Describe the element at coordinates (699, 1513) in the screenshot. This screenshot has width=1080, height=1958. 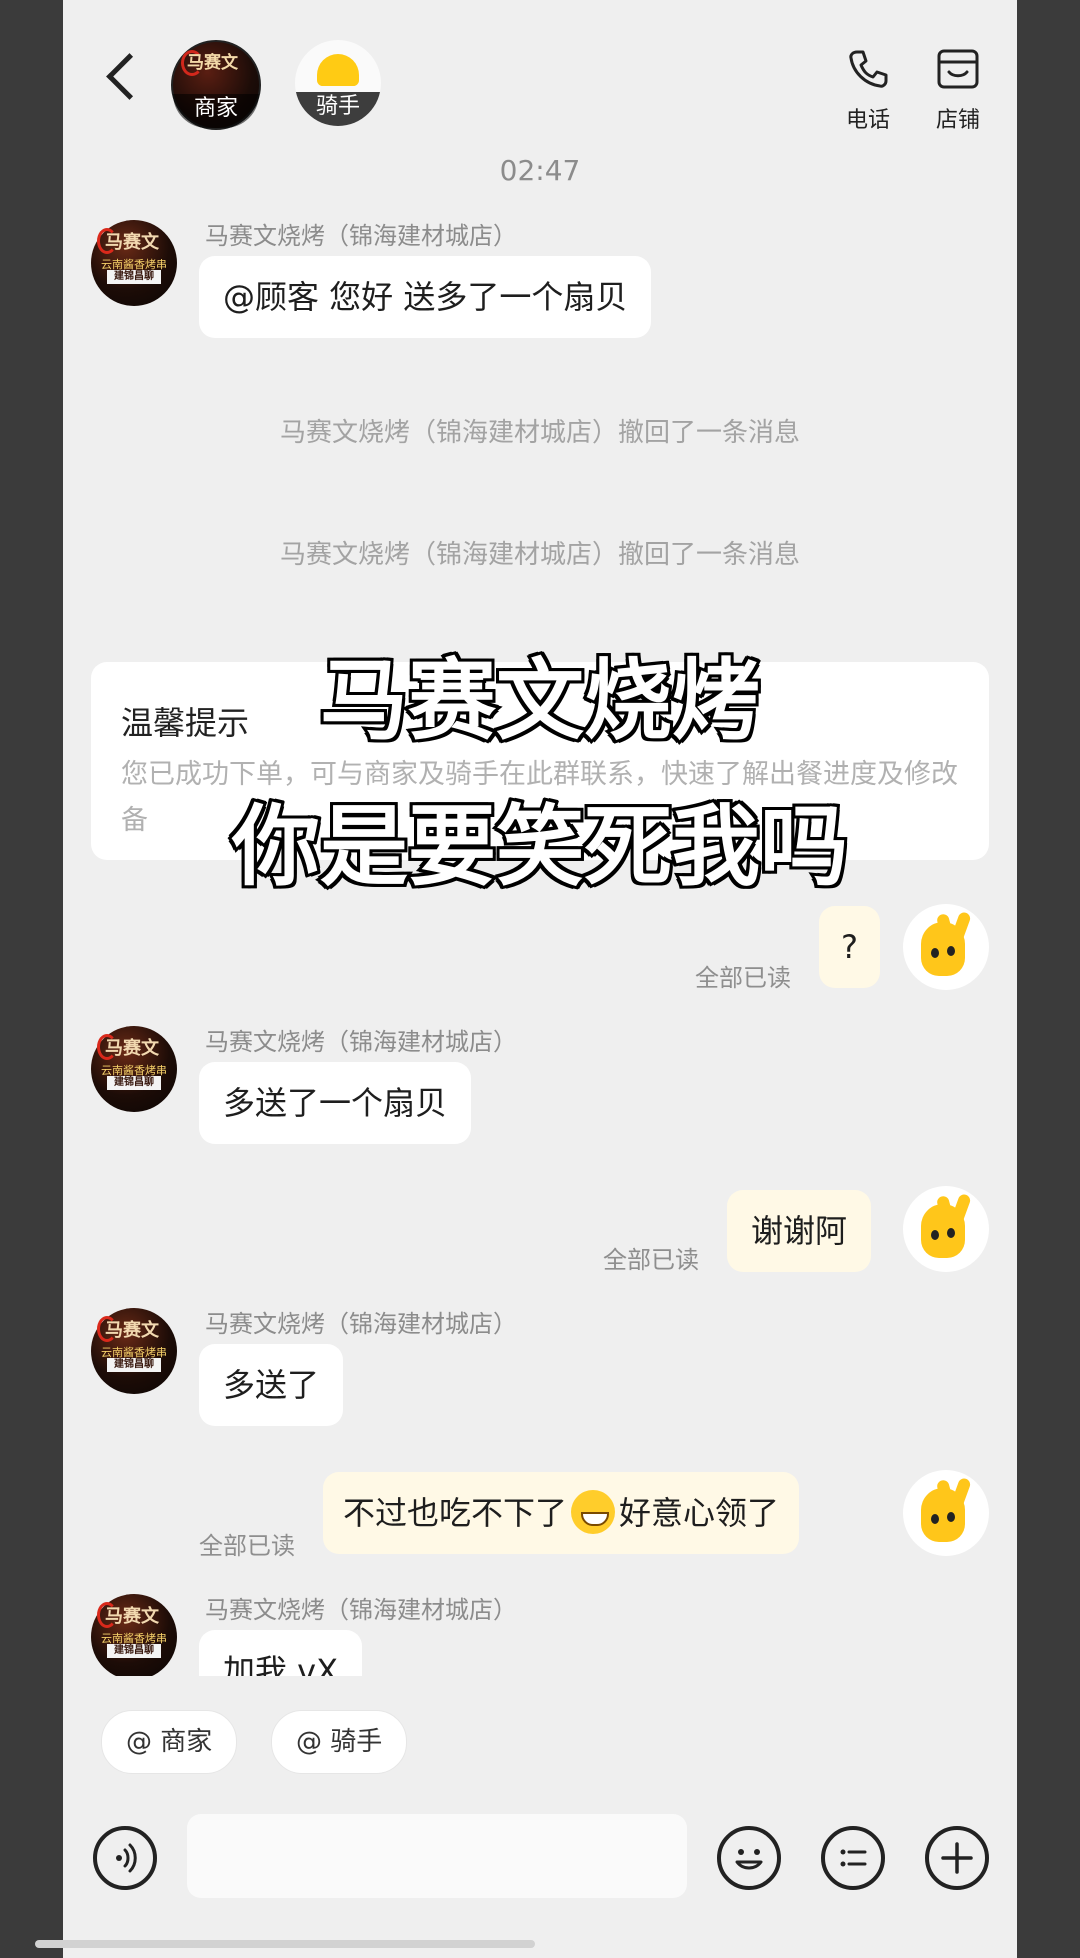
I see `message-text: 好意心领了` at that location.